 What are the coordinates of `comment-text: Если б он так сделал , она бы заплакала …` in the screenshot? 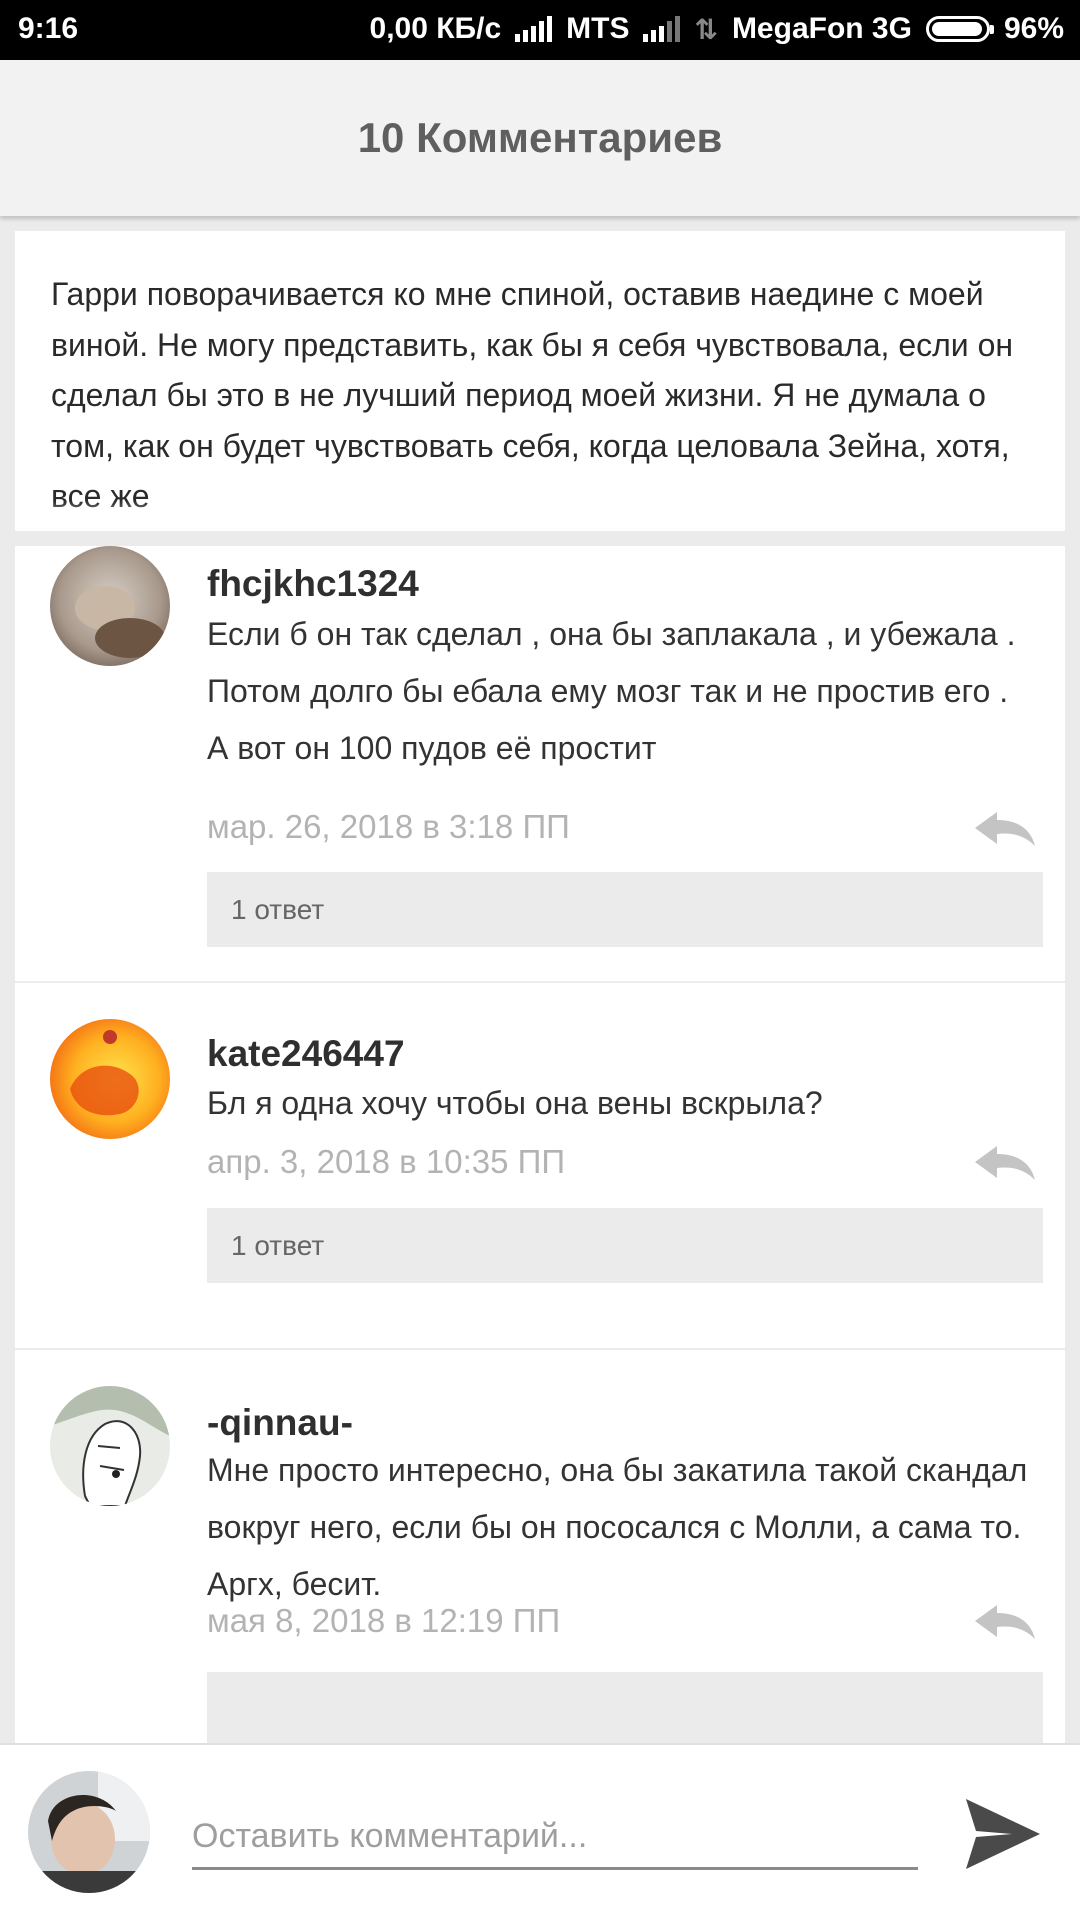 It's located at (611, 691).